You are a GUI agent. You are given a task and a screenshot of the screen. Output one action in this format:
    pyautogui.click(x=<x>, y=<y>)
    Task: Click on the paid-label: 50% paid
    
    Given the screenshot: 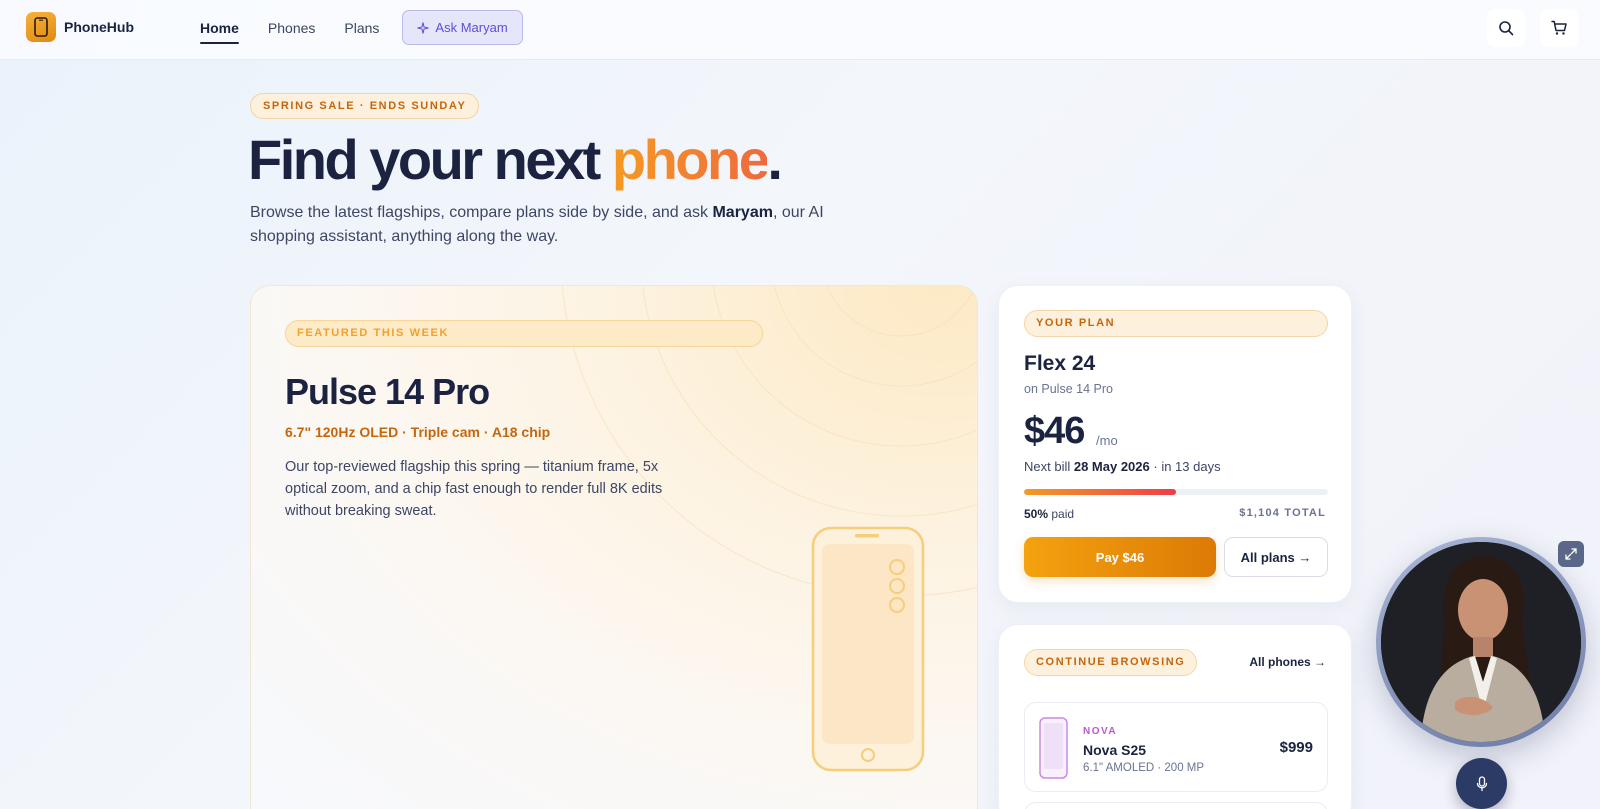 What is the action you would take?
    pyautogui.click(x=1049, y=514)
    